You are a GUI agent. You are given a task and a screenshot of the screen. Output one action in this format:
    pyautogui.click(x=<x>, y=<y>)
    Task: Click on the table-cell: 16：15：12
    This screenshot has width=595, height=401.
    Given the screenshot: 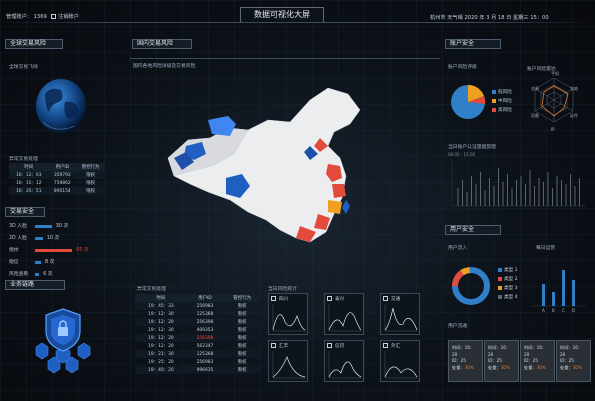 What is the action you would take?
    pyautogui.click(x=28, y=183)
    